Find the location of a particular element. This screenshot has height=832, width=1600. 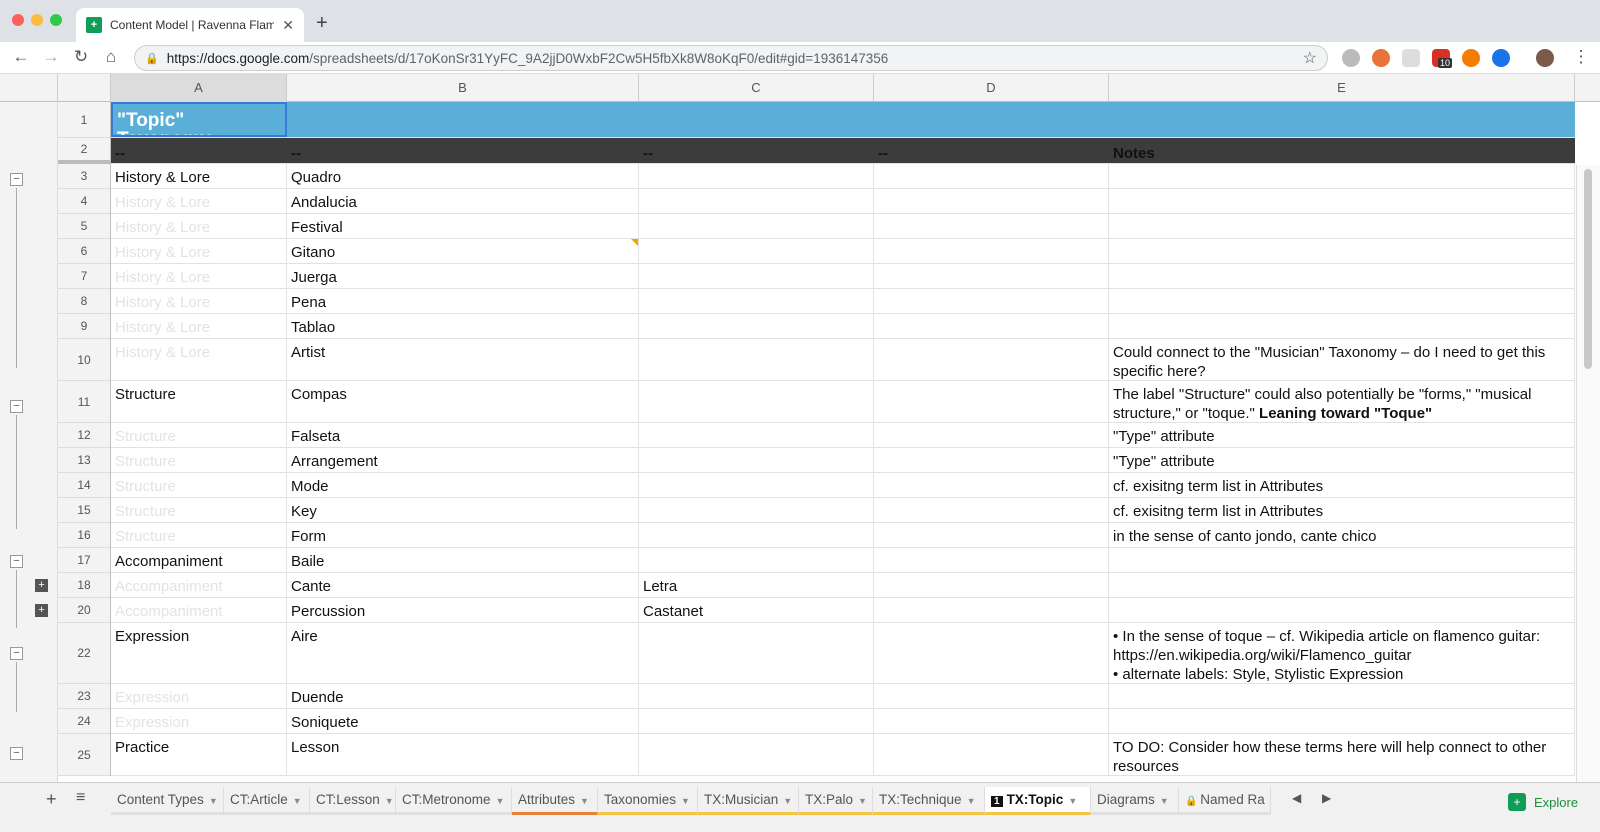

cell-e18 is located at coordinates (1342, 585).